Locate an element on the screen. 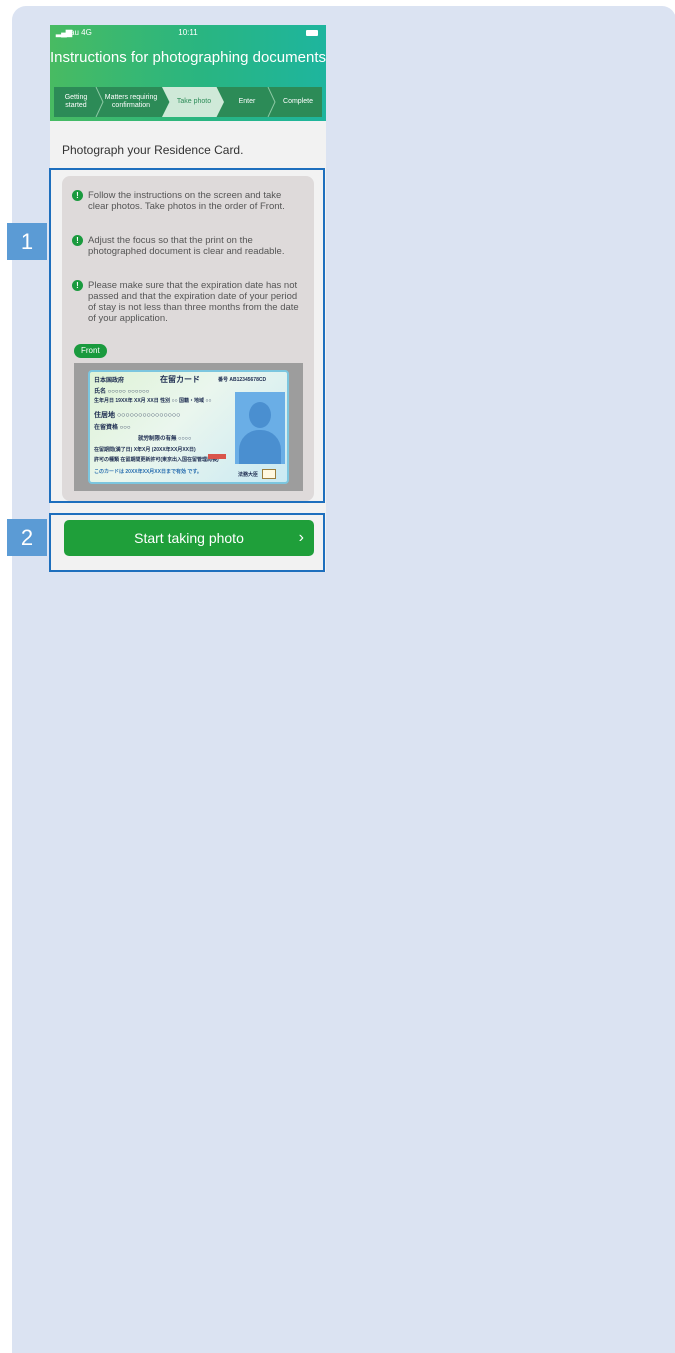 This screenshot has width=675, height=1353. status-bar: ▂▄▆ au 4G 10:11 is located at coordinates (188, 33).